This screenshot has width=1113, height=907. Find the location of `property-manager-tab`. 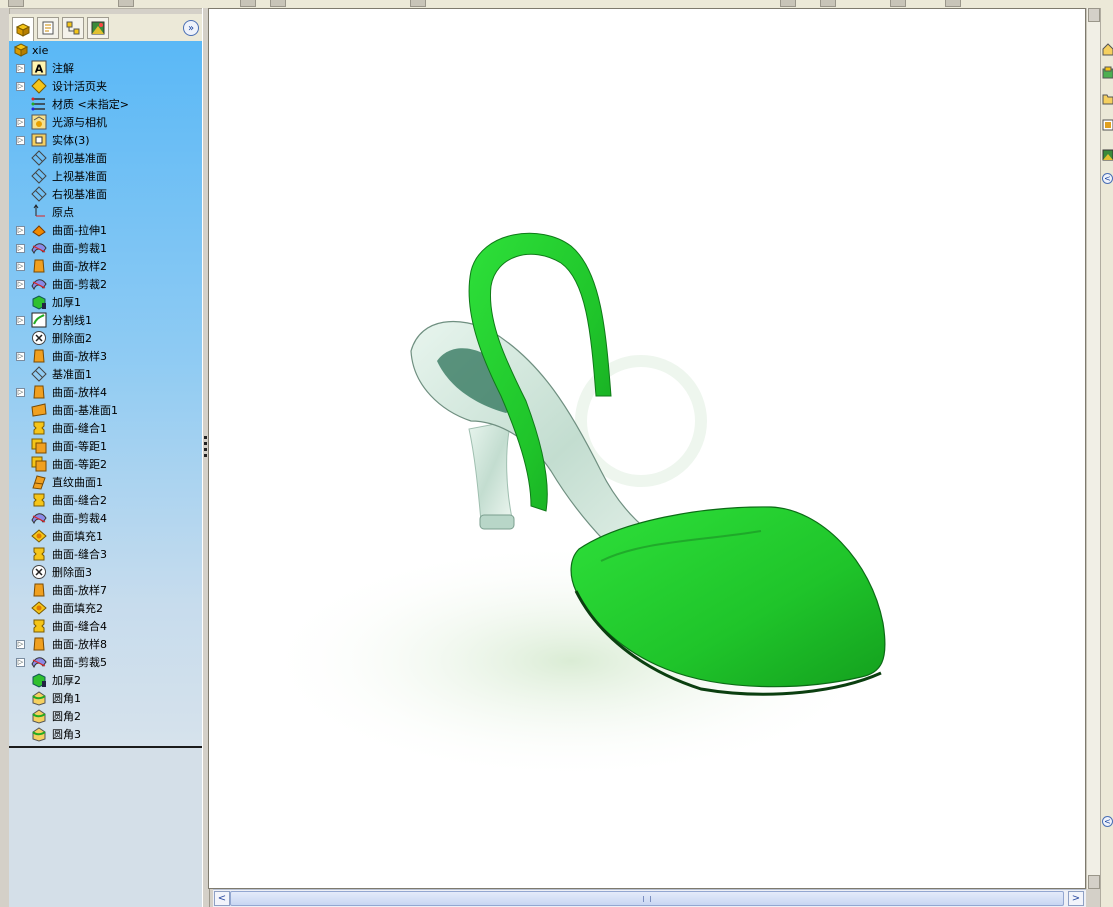

property-manager-tab is located at coordinates (48, 28).